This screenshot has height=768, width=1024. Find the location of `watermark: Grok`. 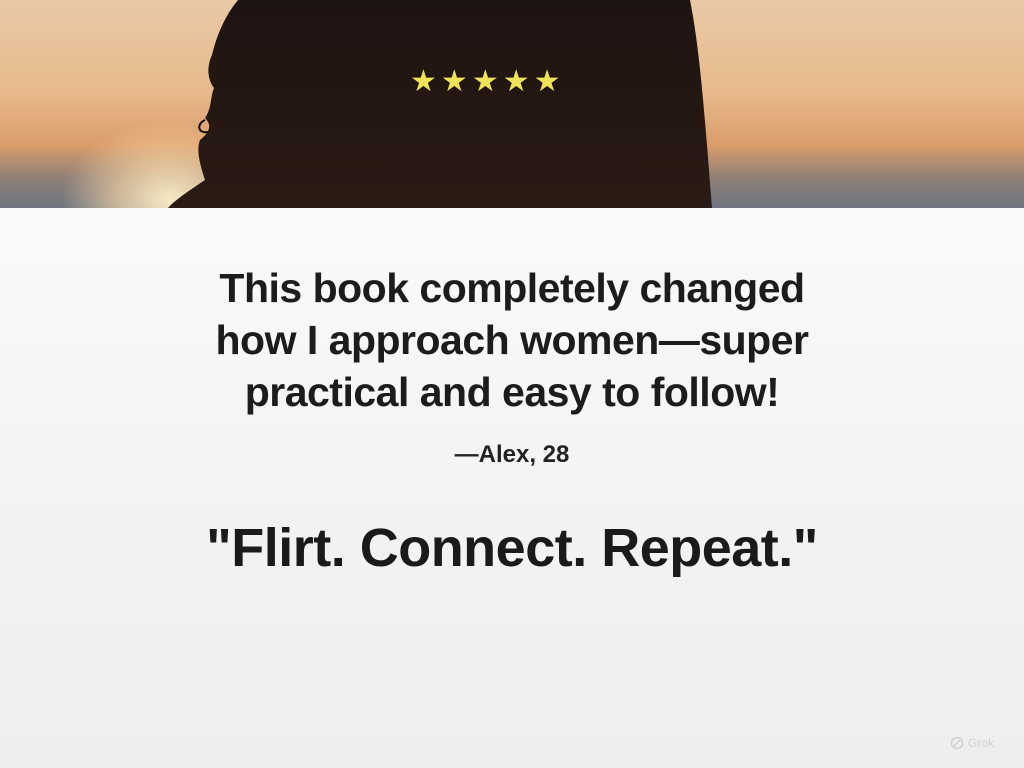

watermark: Grok is located at coordinates (983, 743).